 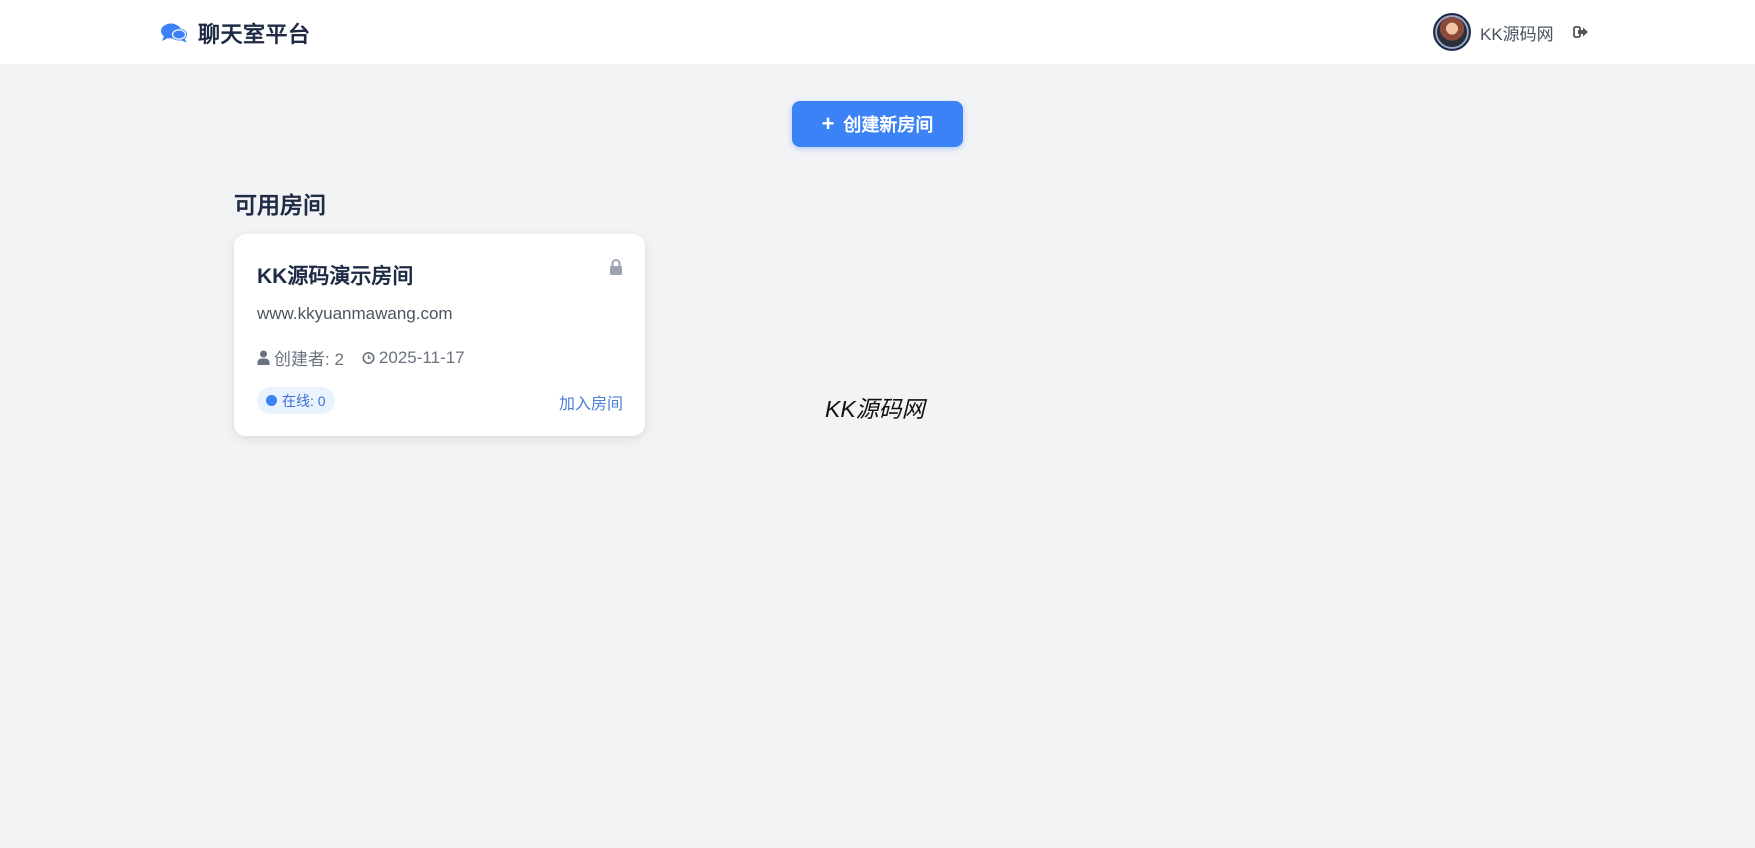 I want to click on user-menu: KK源码网, so click(x=1512, y=32).